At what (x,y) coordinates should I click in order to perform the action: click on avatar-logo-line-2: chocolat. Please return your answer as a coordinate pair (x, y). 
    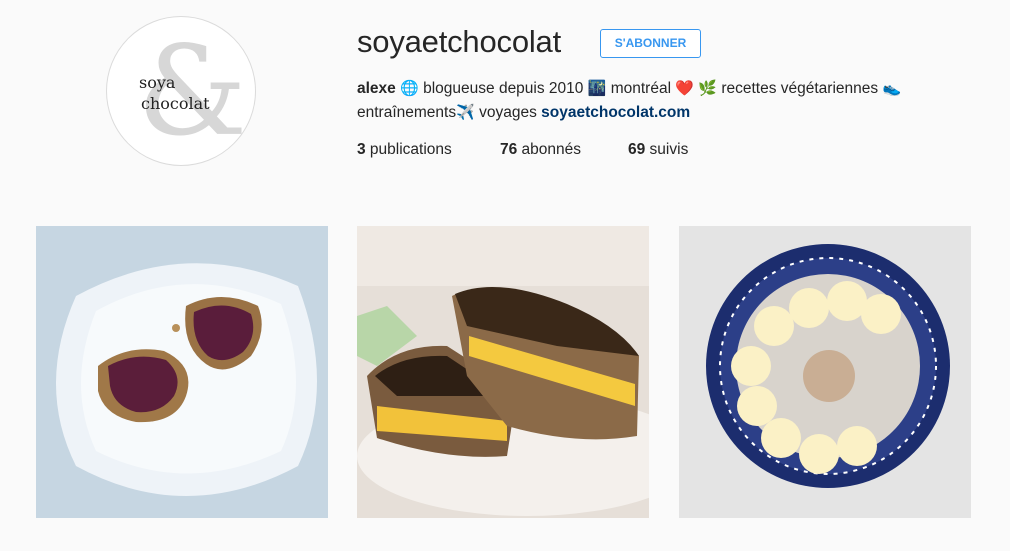
    Looking at the image, I should click on (175, 103).